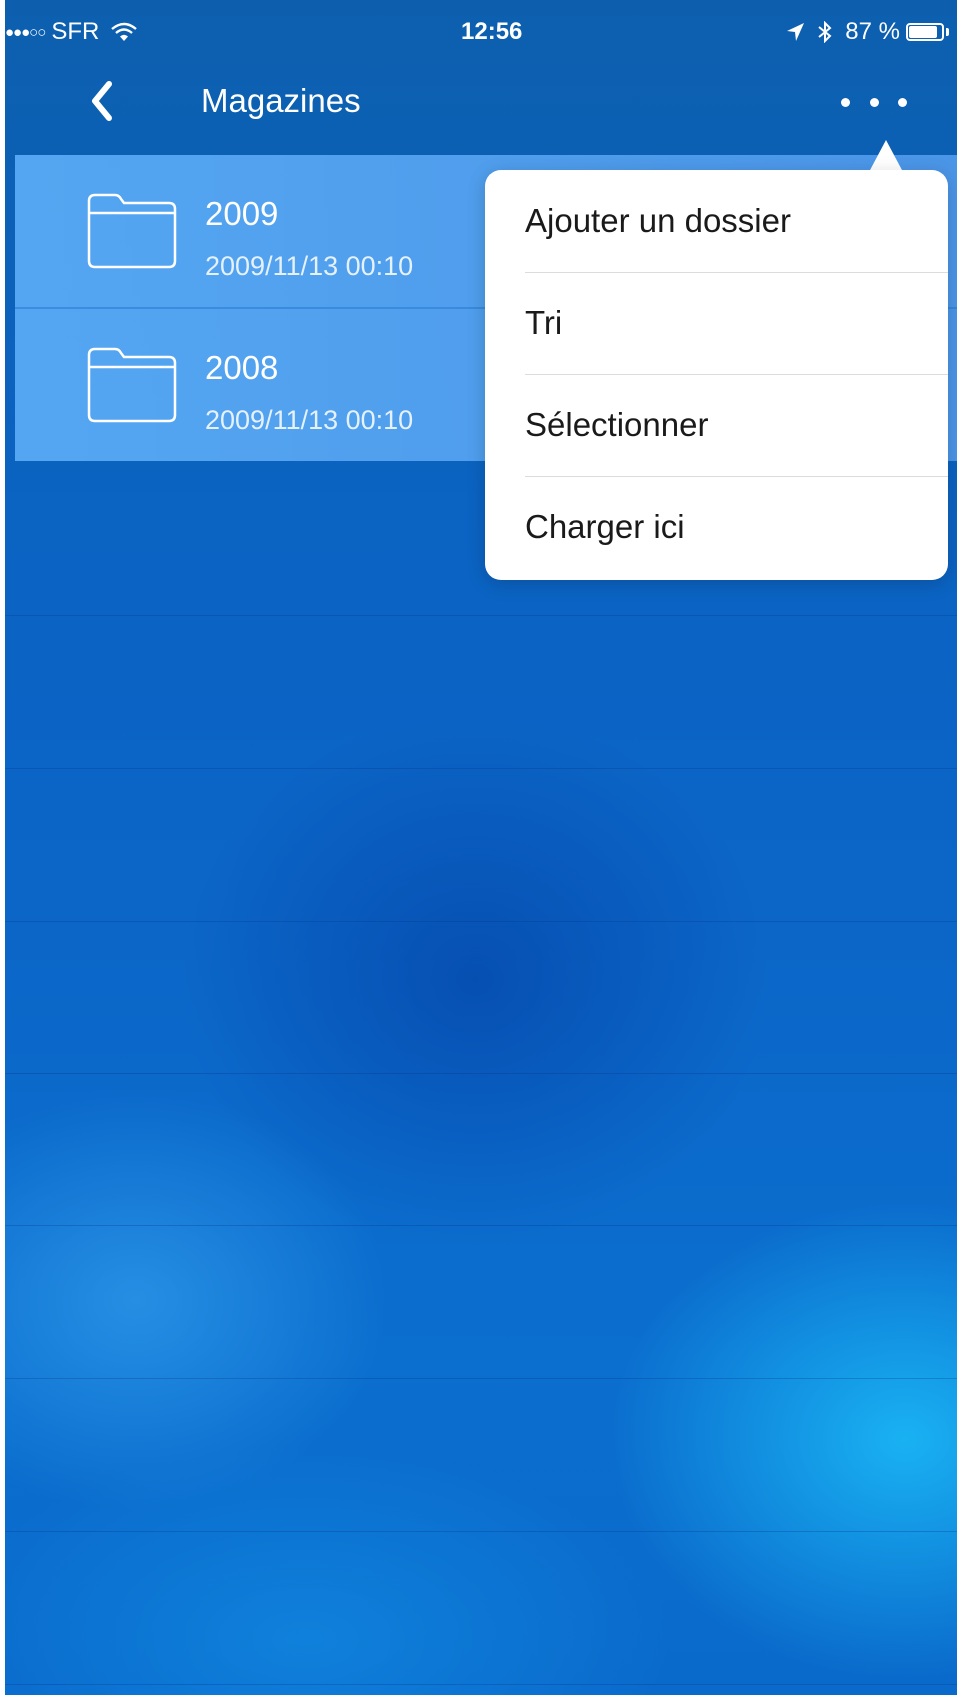 The width and height of the screenshot is (957, 1695). I want to click on menu-item-select: Sélectionner, so click(716, 425).